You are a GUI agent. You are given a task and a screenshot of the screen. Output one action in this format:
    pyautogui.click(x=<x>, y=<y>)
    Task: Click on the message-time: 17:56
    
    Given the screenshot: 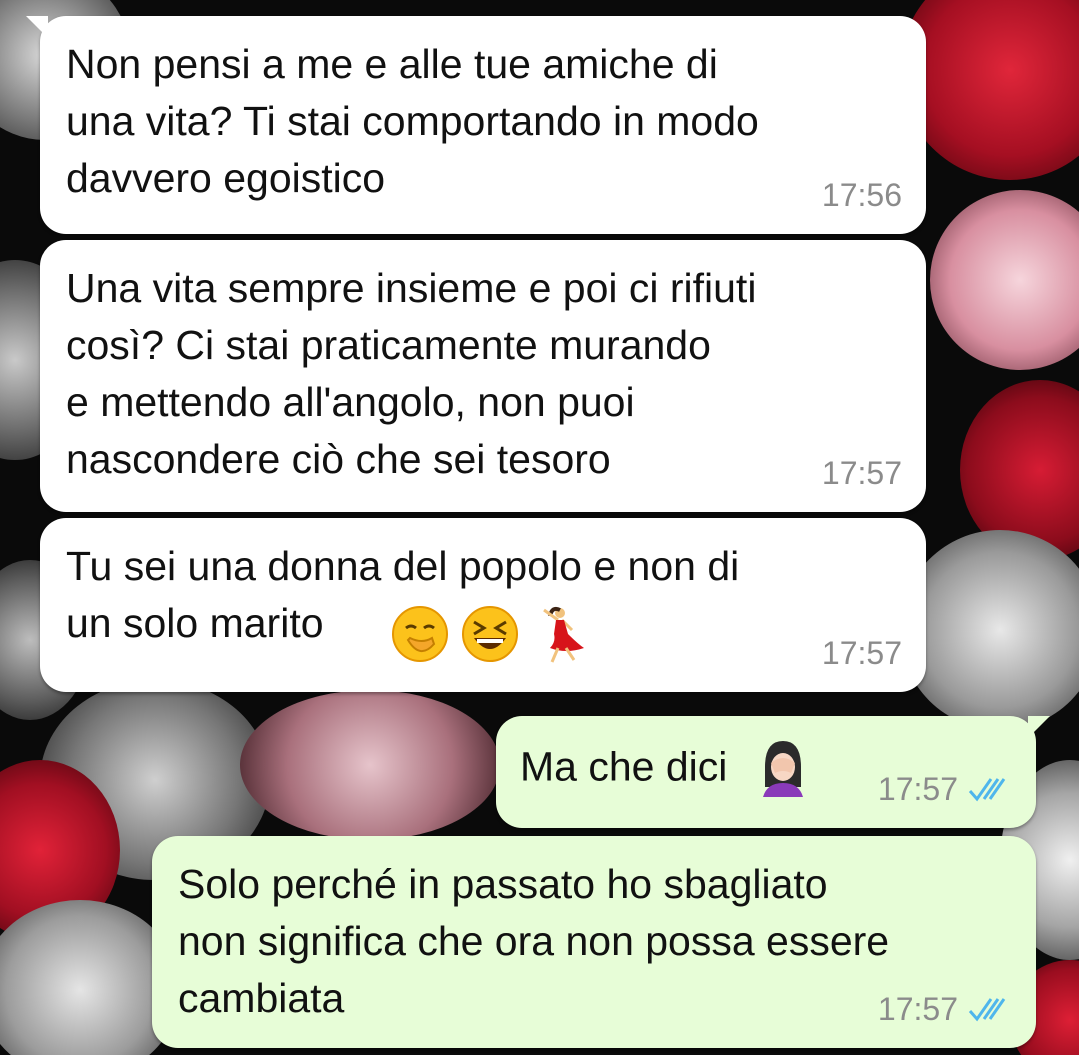 What is the action you would take?
    pyautogui.click(x=861, y=195)
    